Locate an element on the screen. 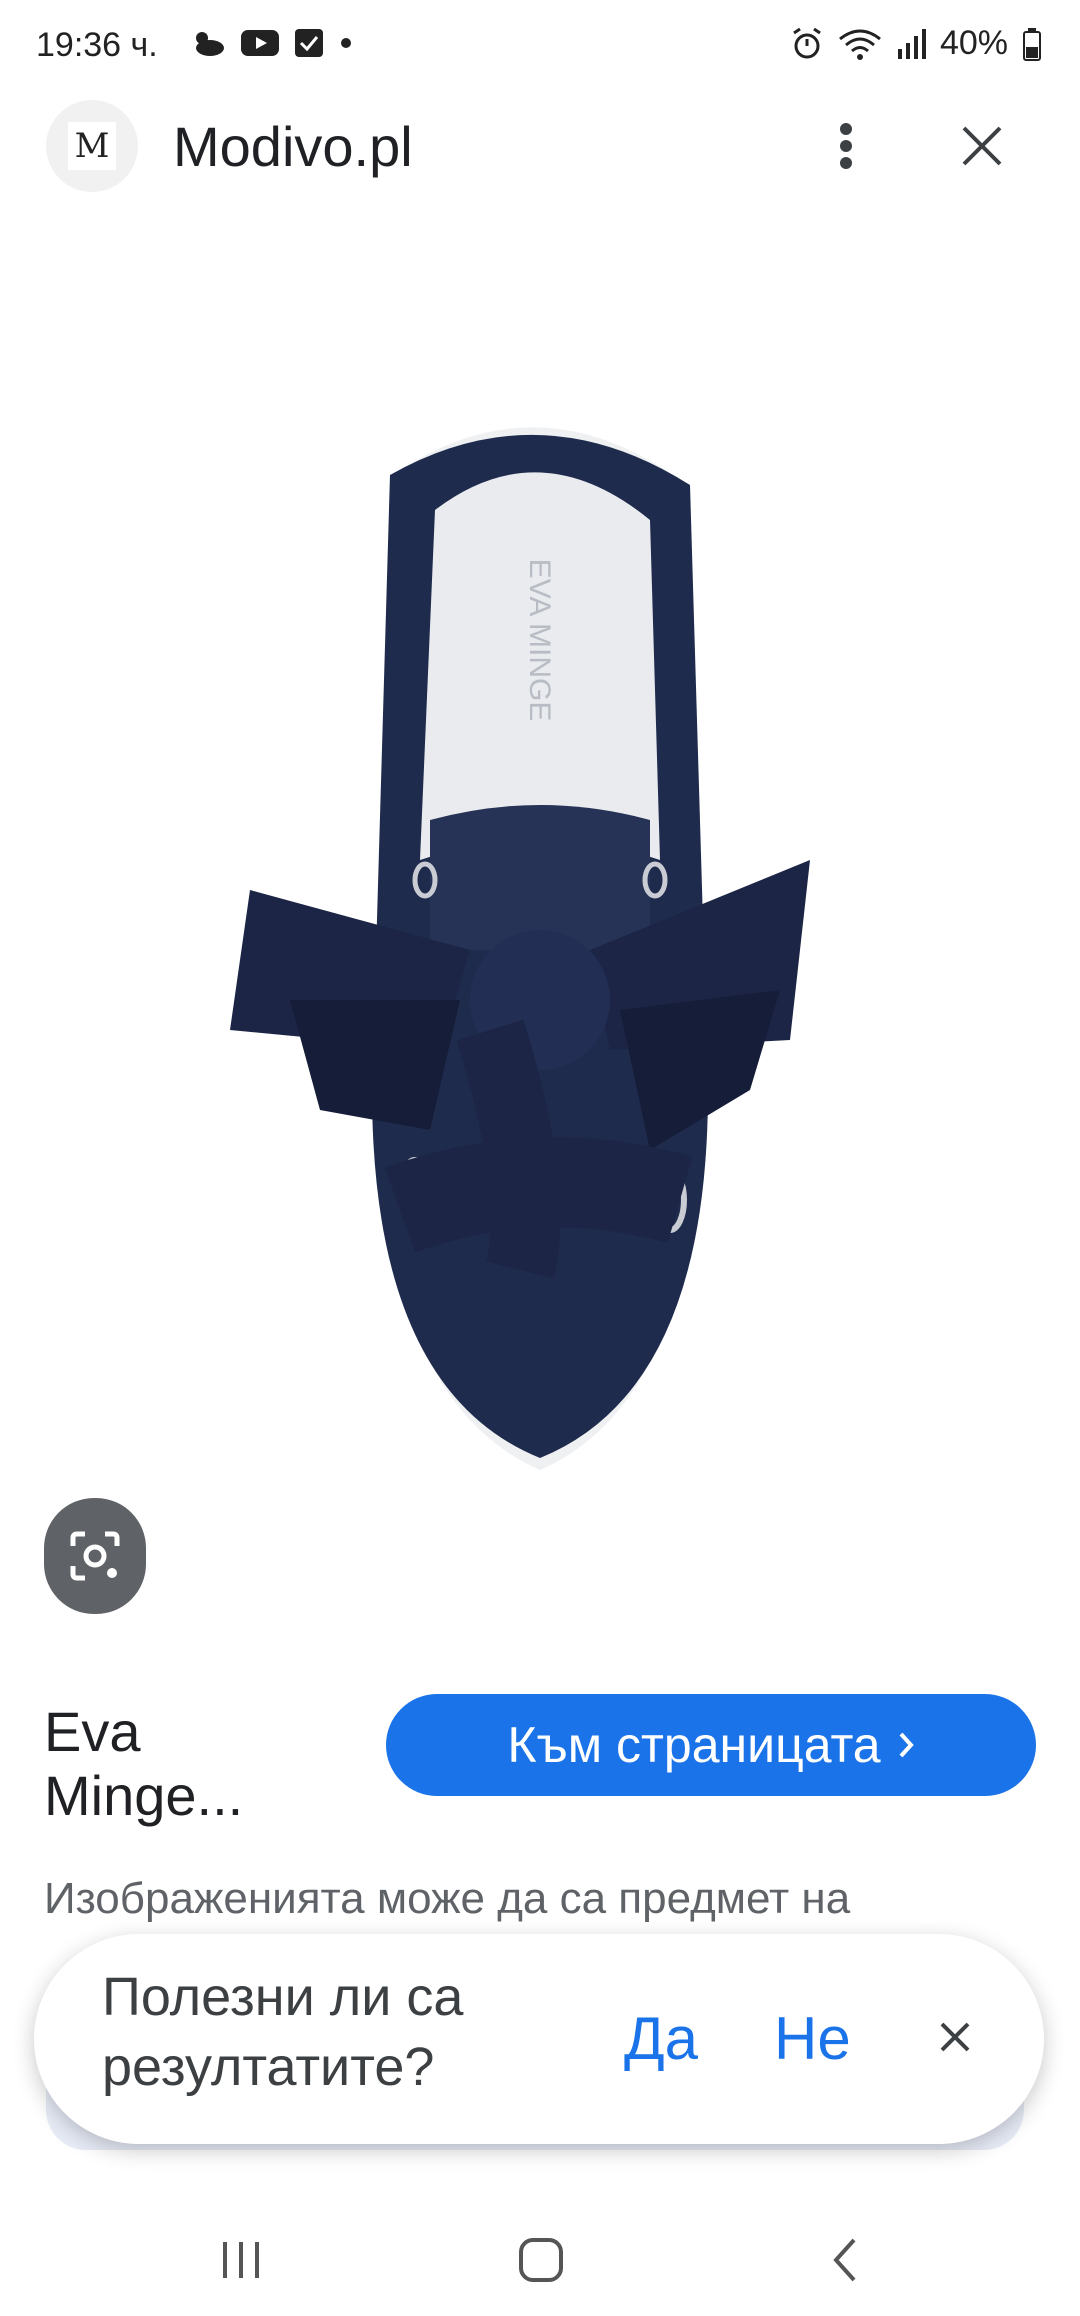 This screenshot has height=2316, width=1080. battery-percent: 40% is located at coordinates (973, 43).